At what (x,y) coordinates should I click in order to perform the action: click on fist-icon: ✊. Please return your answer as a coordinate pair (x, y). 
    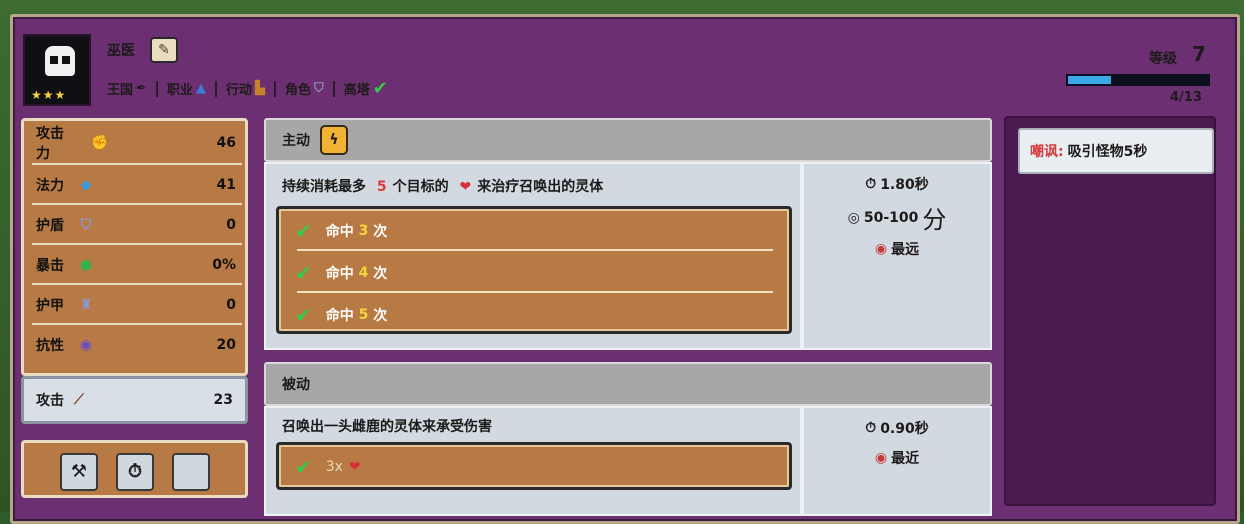
    Looking at the image, I should click on (100, 143).